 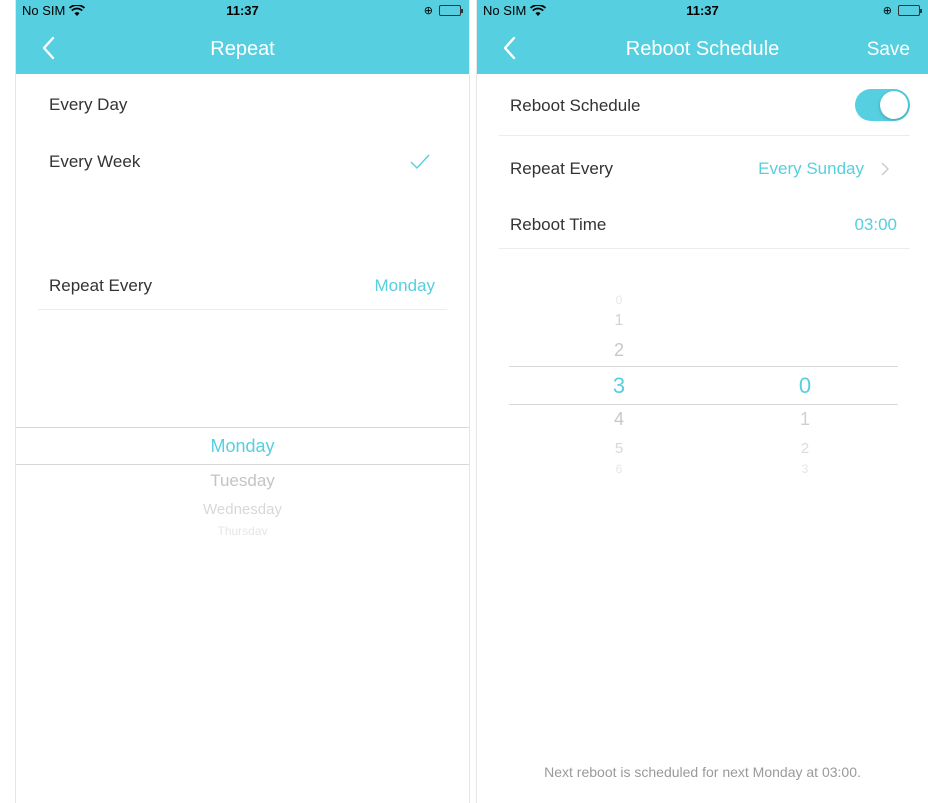 What do you see at coordinates (404, 285) in the screenshot?
I see `repeat-every-value: Monday` at bounding box center [404, 285].